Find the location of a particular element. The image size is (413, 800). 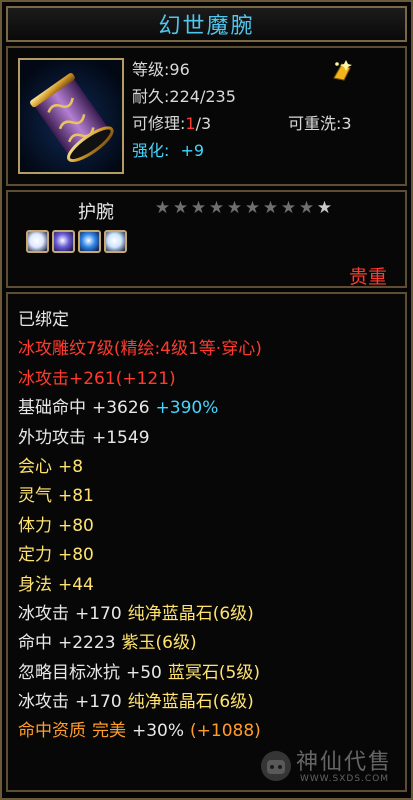

attribute-segment: 会心 is located at coordinates (35, 466).